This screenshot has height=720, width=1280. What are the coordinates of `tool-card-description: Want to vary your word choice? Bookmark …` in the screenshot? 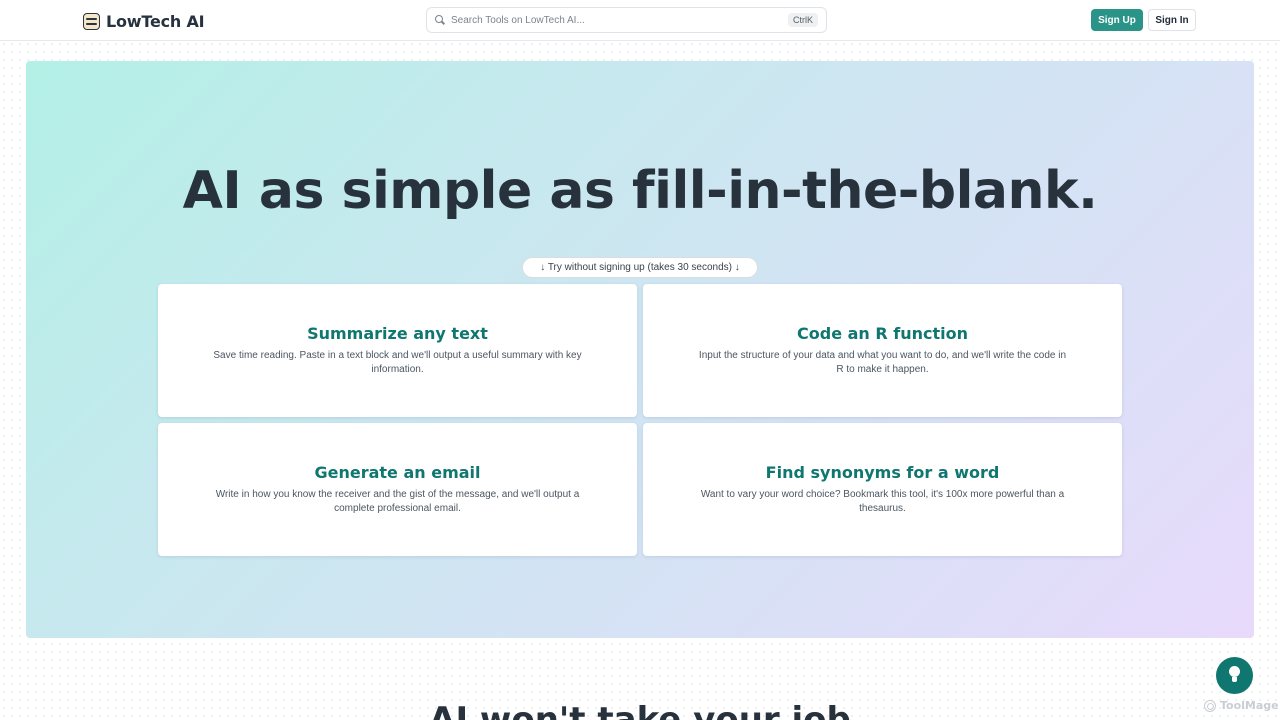 It's located at (882, 501).